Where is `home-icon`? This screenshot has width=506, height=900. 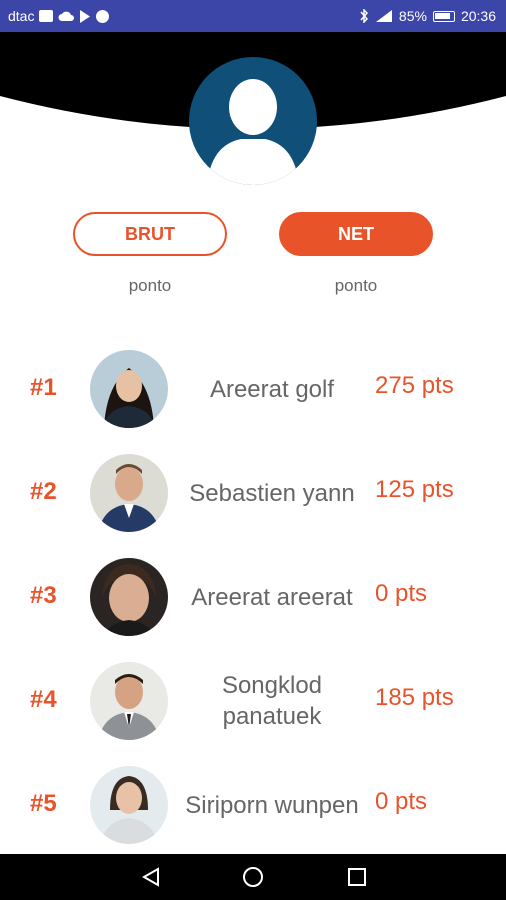
home-icon is located at coordinates (253, 877).